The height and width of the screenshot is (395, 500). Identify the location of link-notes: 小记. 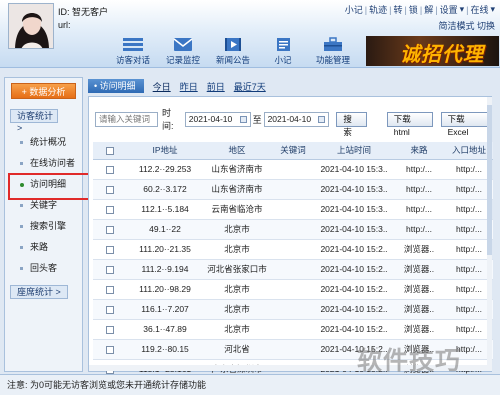
(354, 9).